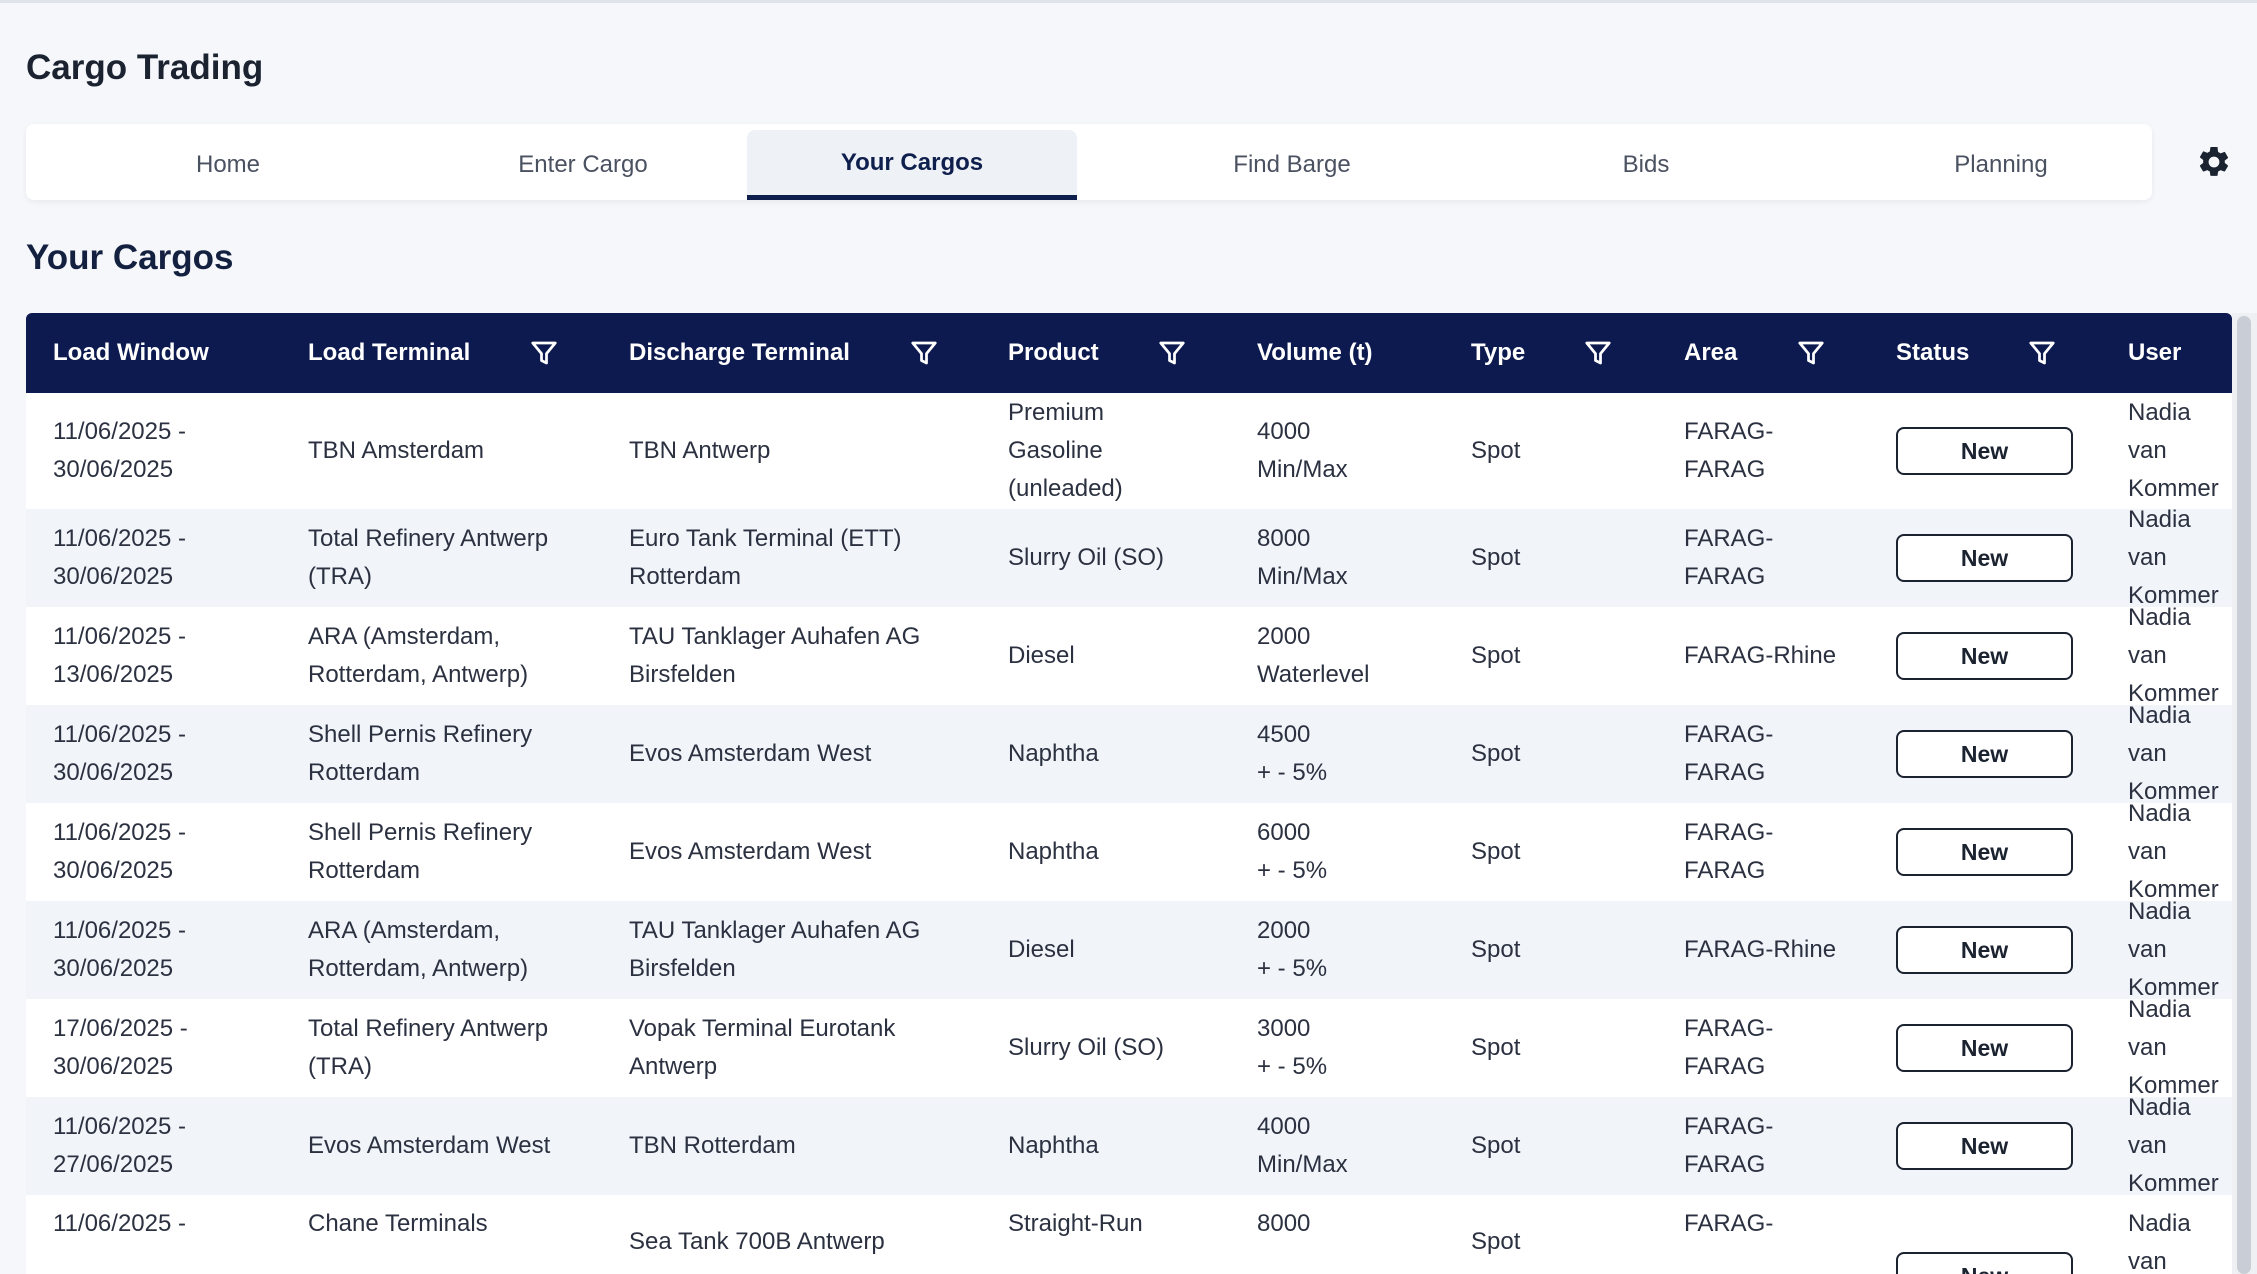  I want to click on cell-product: Slurry Oil (SO), so click(1086, 557).